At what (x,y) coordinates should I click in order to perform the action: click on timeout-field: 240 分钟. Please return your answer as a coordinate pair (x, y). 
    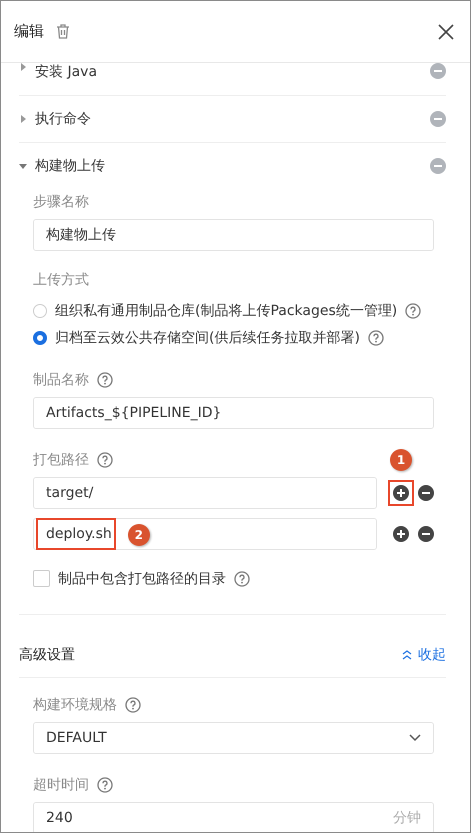
    Looking at the image, I should click on (233, 817).